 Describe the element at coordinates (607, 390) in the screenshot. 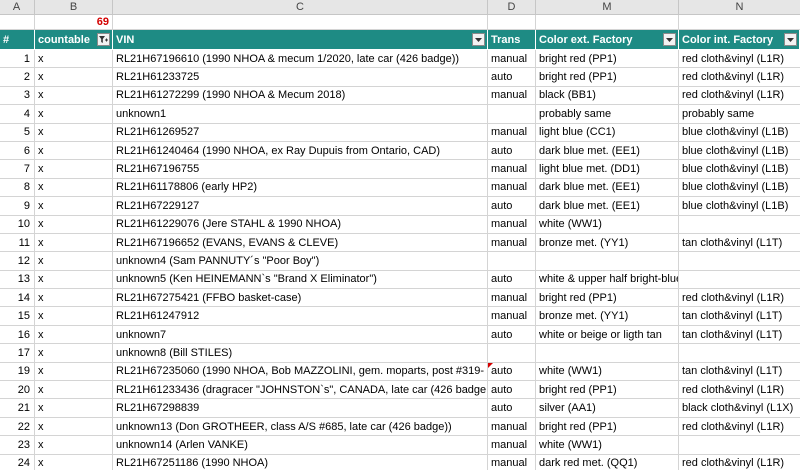

I see `color-ext-cell: bright red (PP1)` at that location.